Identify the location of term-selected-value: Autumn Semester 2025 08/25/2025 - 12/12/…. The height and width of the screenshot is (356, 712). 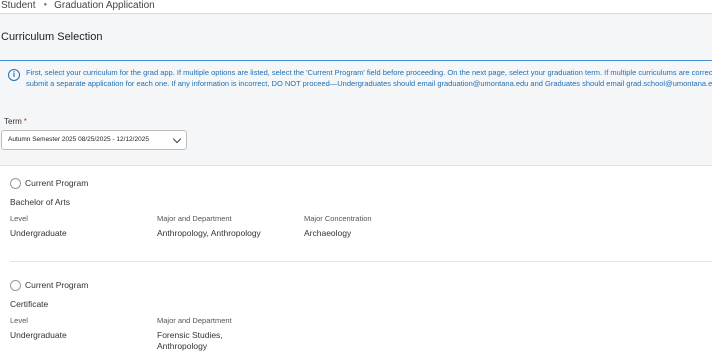
(78, 139).